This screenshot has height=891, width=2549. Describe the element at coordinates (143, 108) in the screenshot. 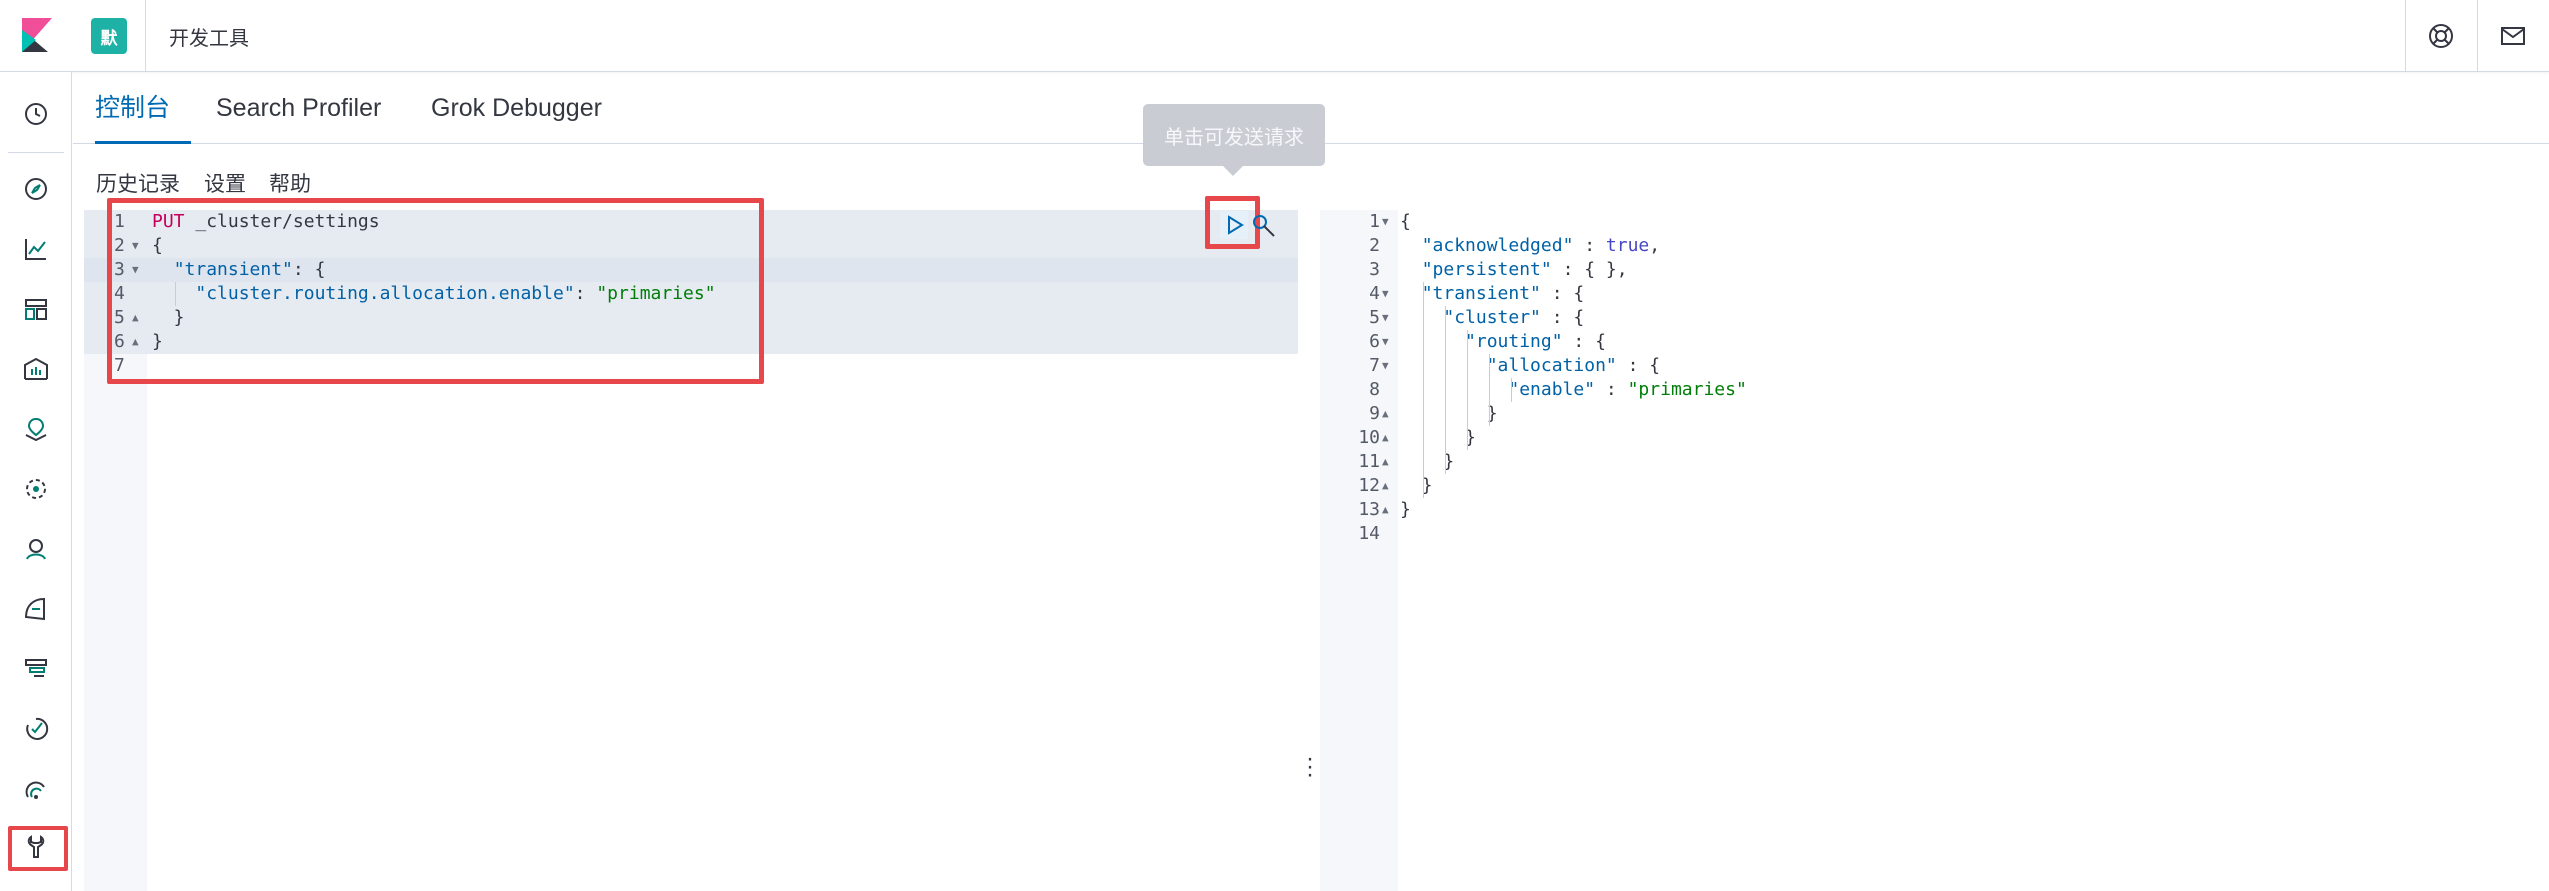

I see `tab-console: 控制台` at that location.